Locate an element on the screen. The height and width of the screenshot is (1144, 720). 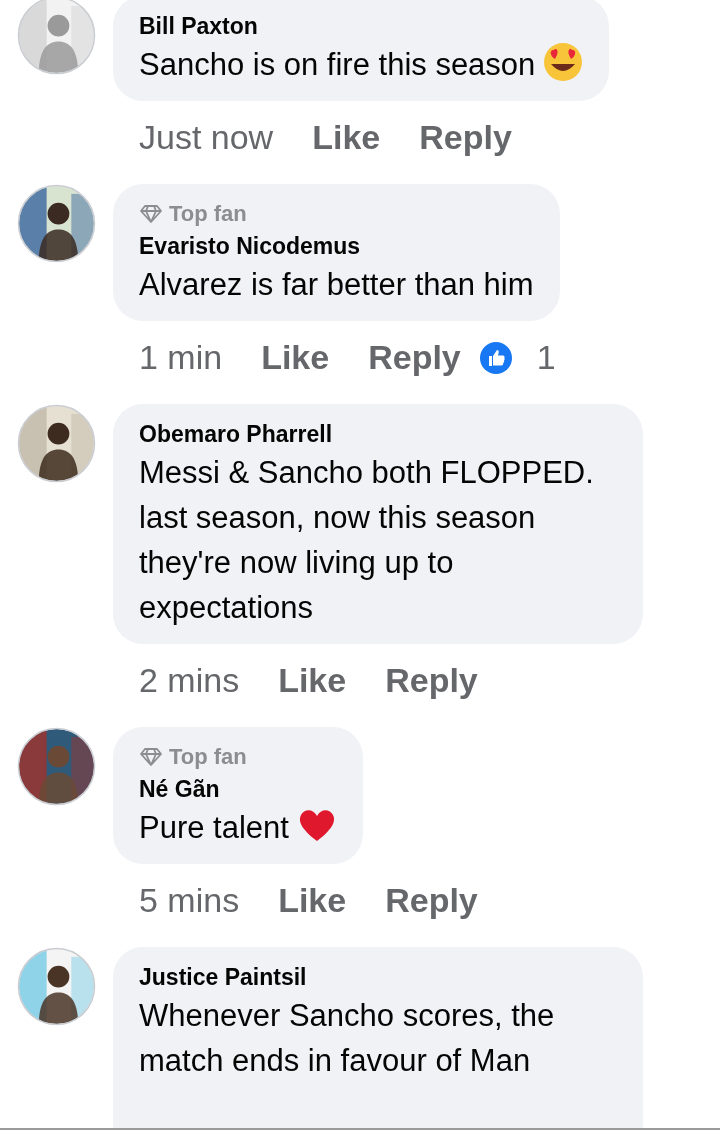
comment-time: Just now is located at coordinates (206, 137).